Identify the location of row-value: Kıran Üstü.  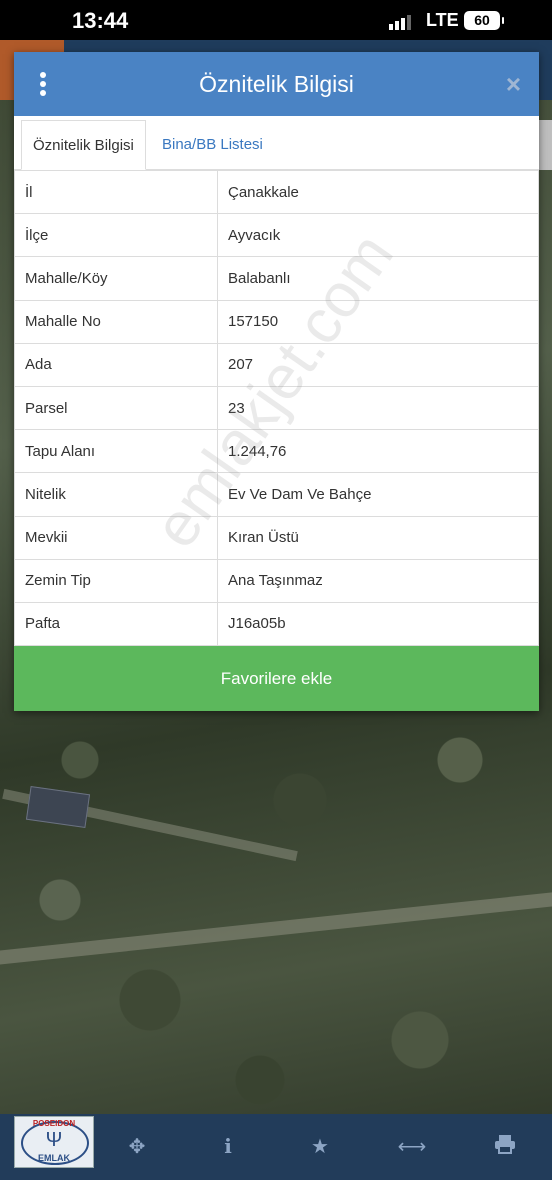
(378, 537).